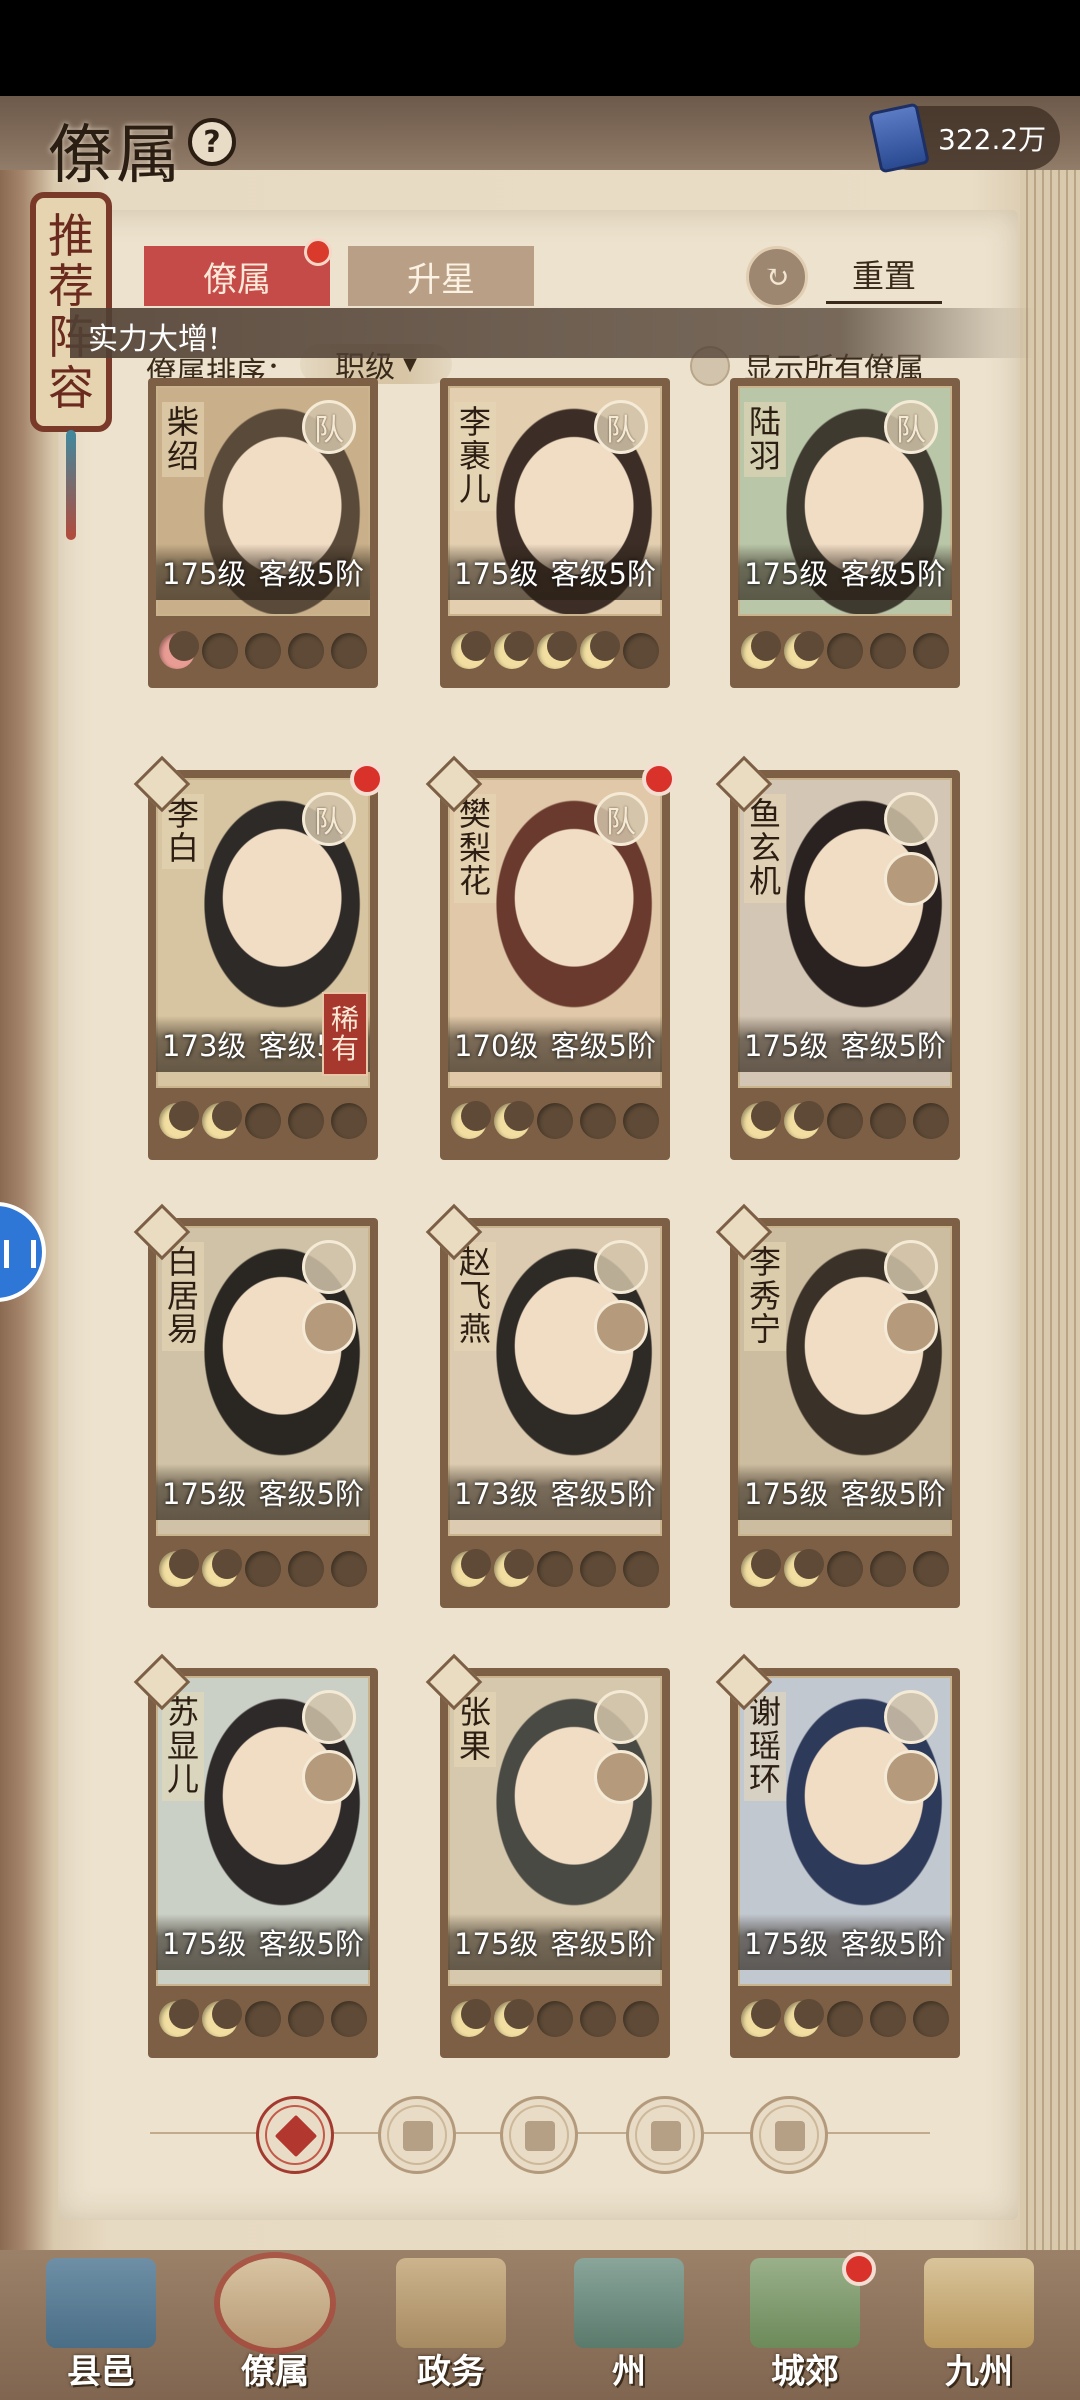 The image size is (1080, 2400). I want to click on status-bar, so click(540, 48).